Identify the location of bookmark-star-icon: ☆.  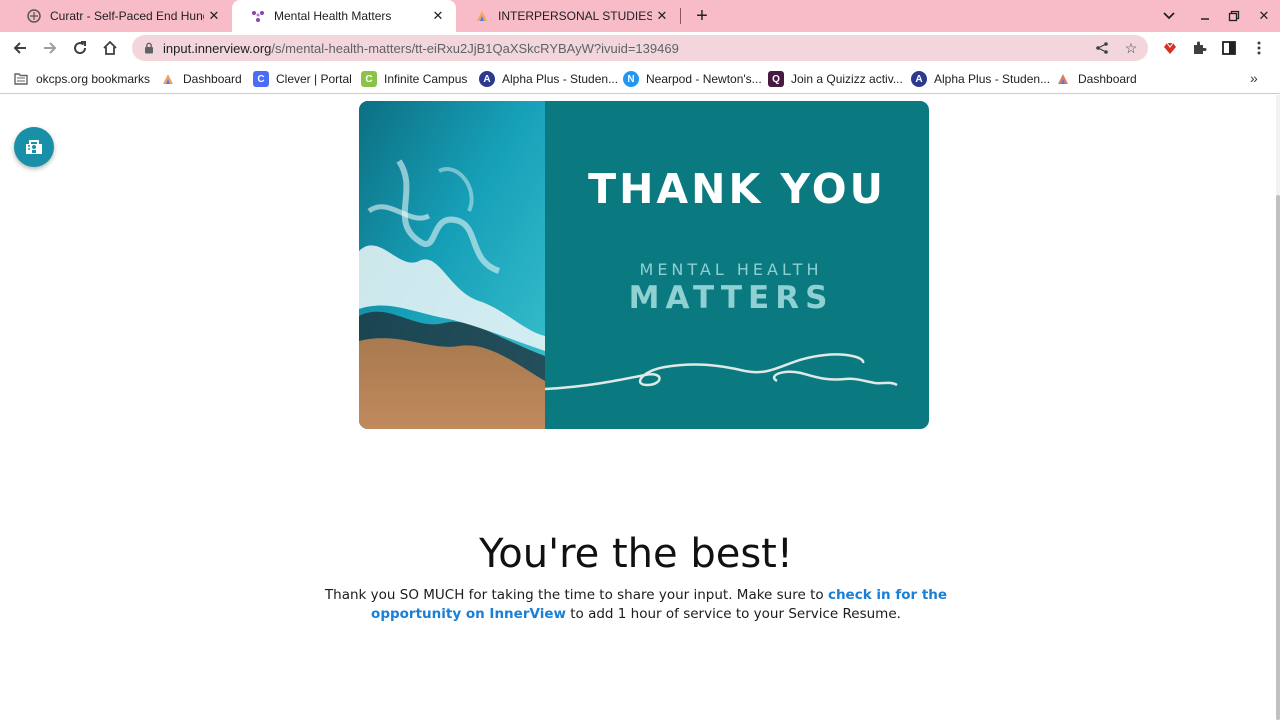
(1131, 48).